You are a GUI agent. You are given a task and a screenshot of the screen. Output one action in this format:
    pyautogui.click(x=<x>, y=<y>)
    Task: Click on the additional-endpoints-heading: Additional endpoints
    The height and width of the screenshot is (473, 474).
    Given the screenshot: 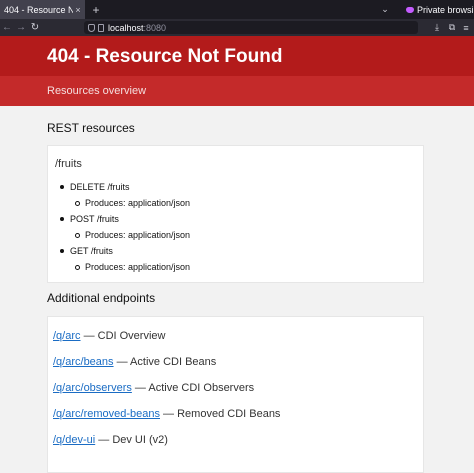 What is the action you would take?
    pyautogui.click(x=101, y=298)
    